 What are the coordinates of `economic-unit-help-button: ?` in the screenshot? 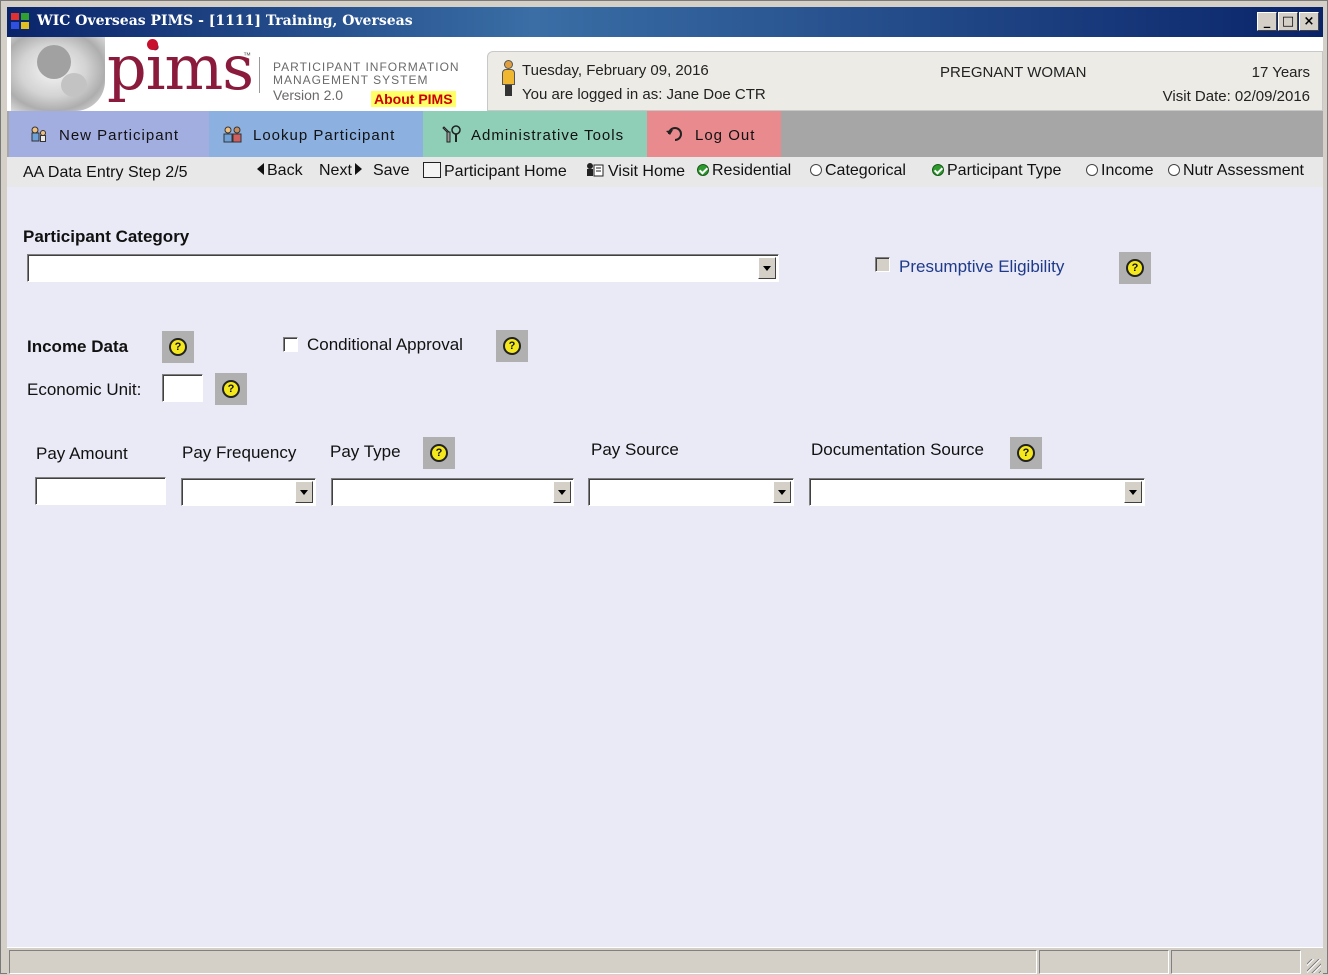 It's located at (231, 389).